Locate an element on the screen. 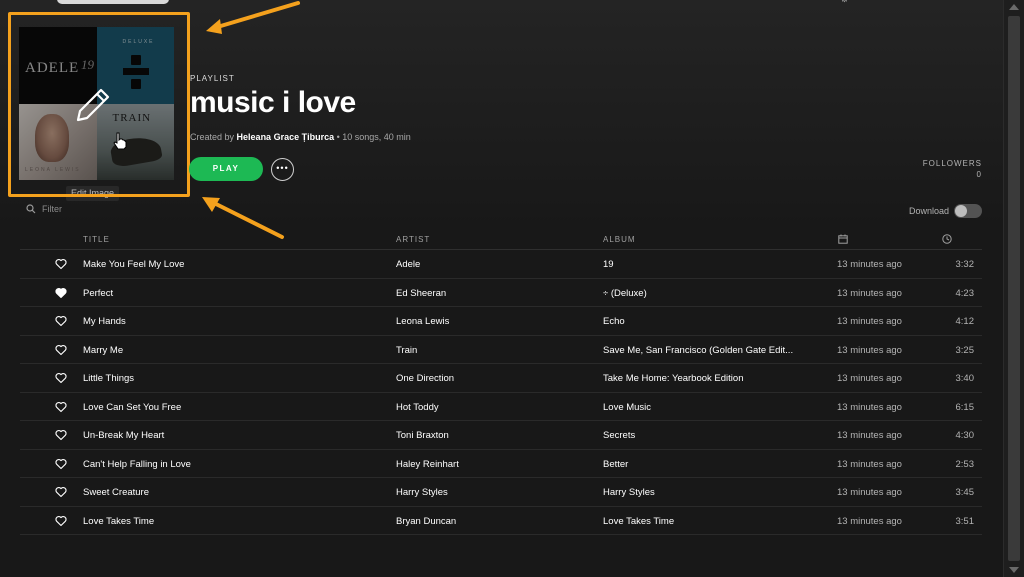 The image size is (1024, 577). gear-icon: ⚙ is located at coordinates (846, 2).